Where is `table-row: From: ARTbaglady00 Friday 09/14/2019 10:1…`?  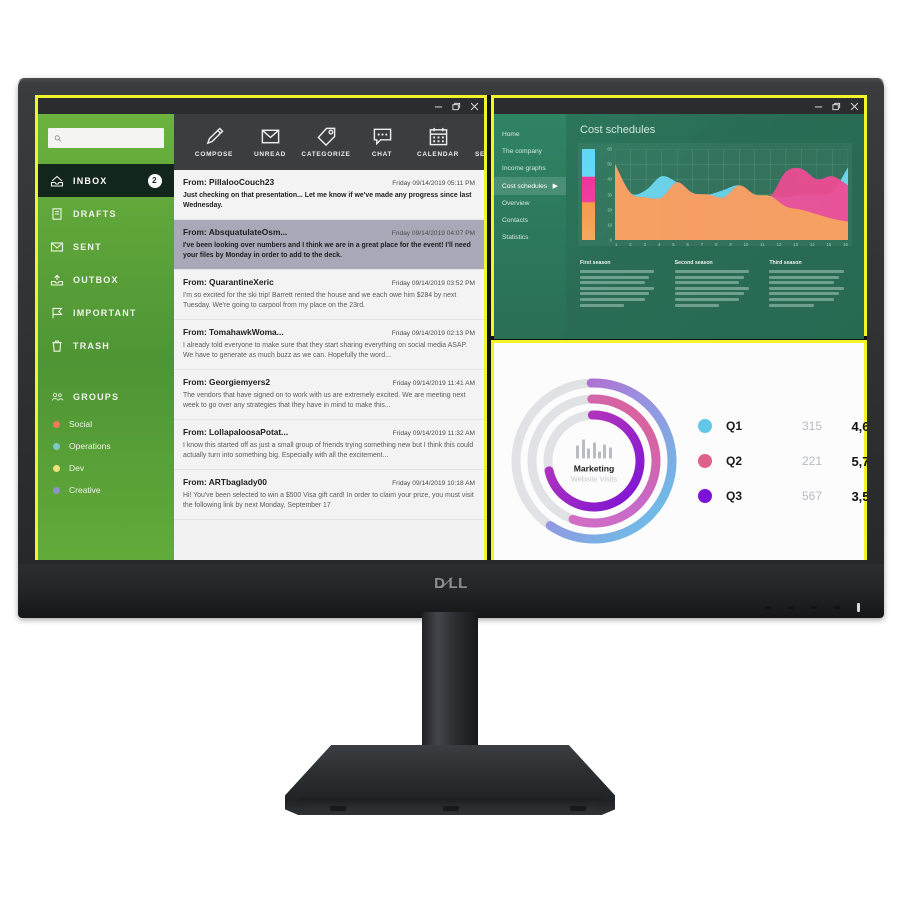
table-row: From: ARTbaglady00 Friday 09/14/2019 10:1… is located at coordinates (329, 495).